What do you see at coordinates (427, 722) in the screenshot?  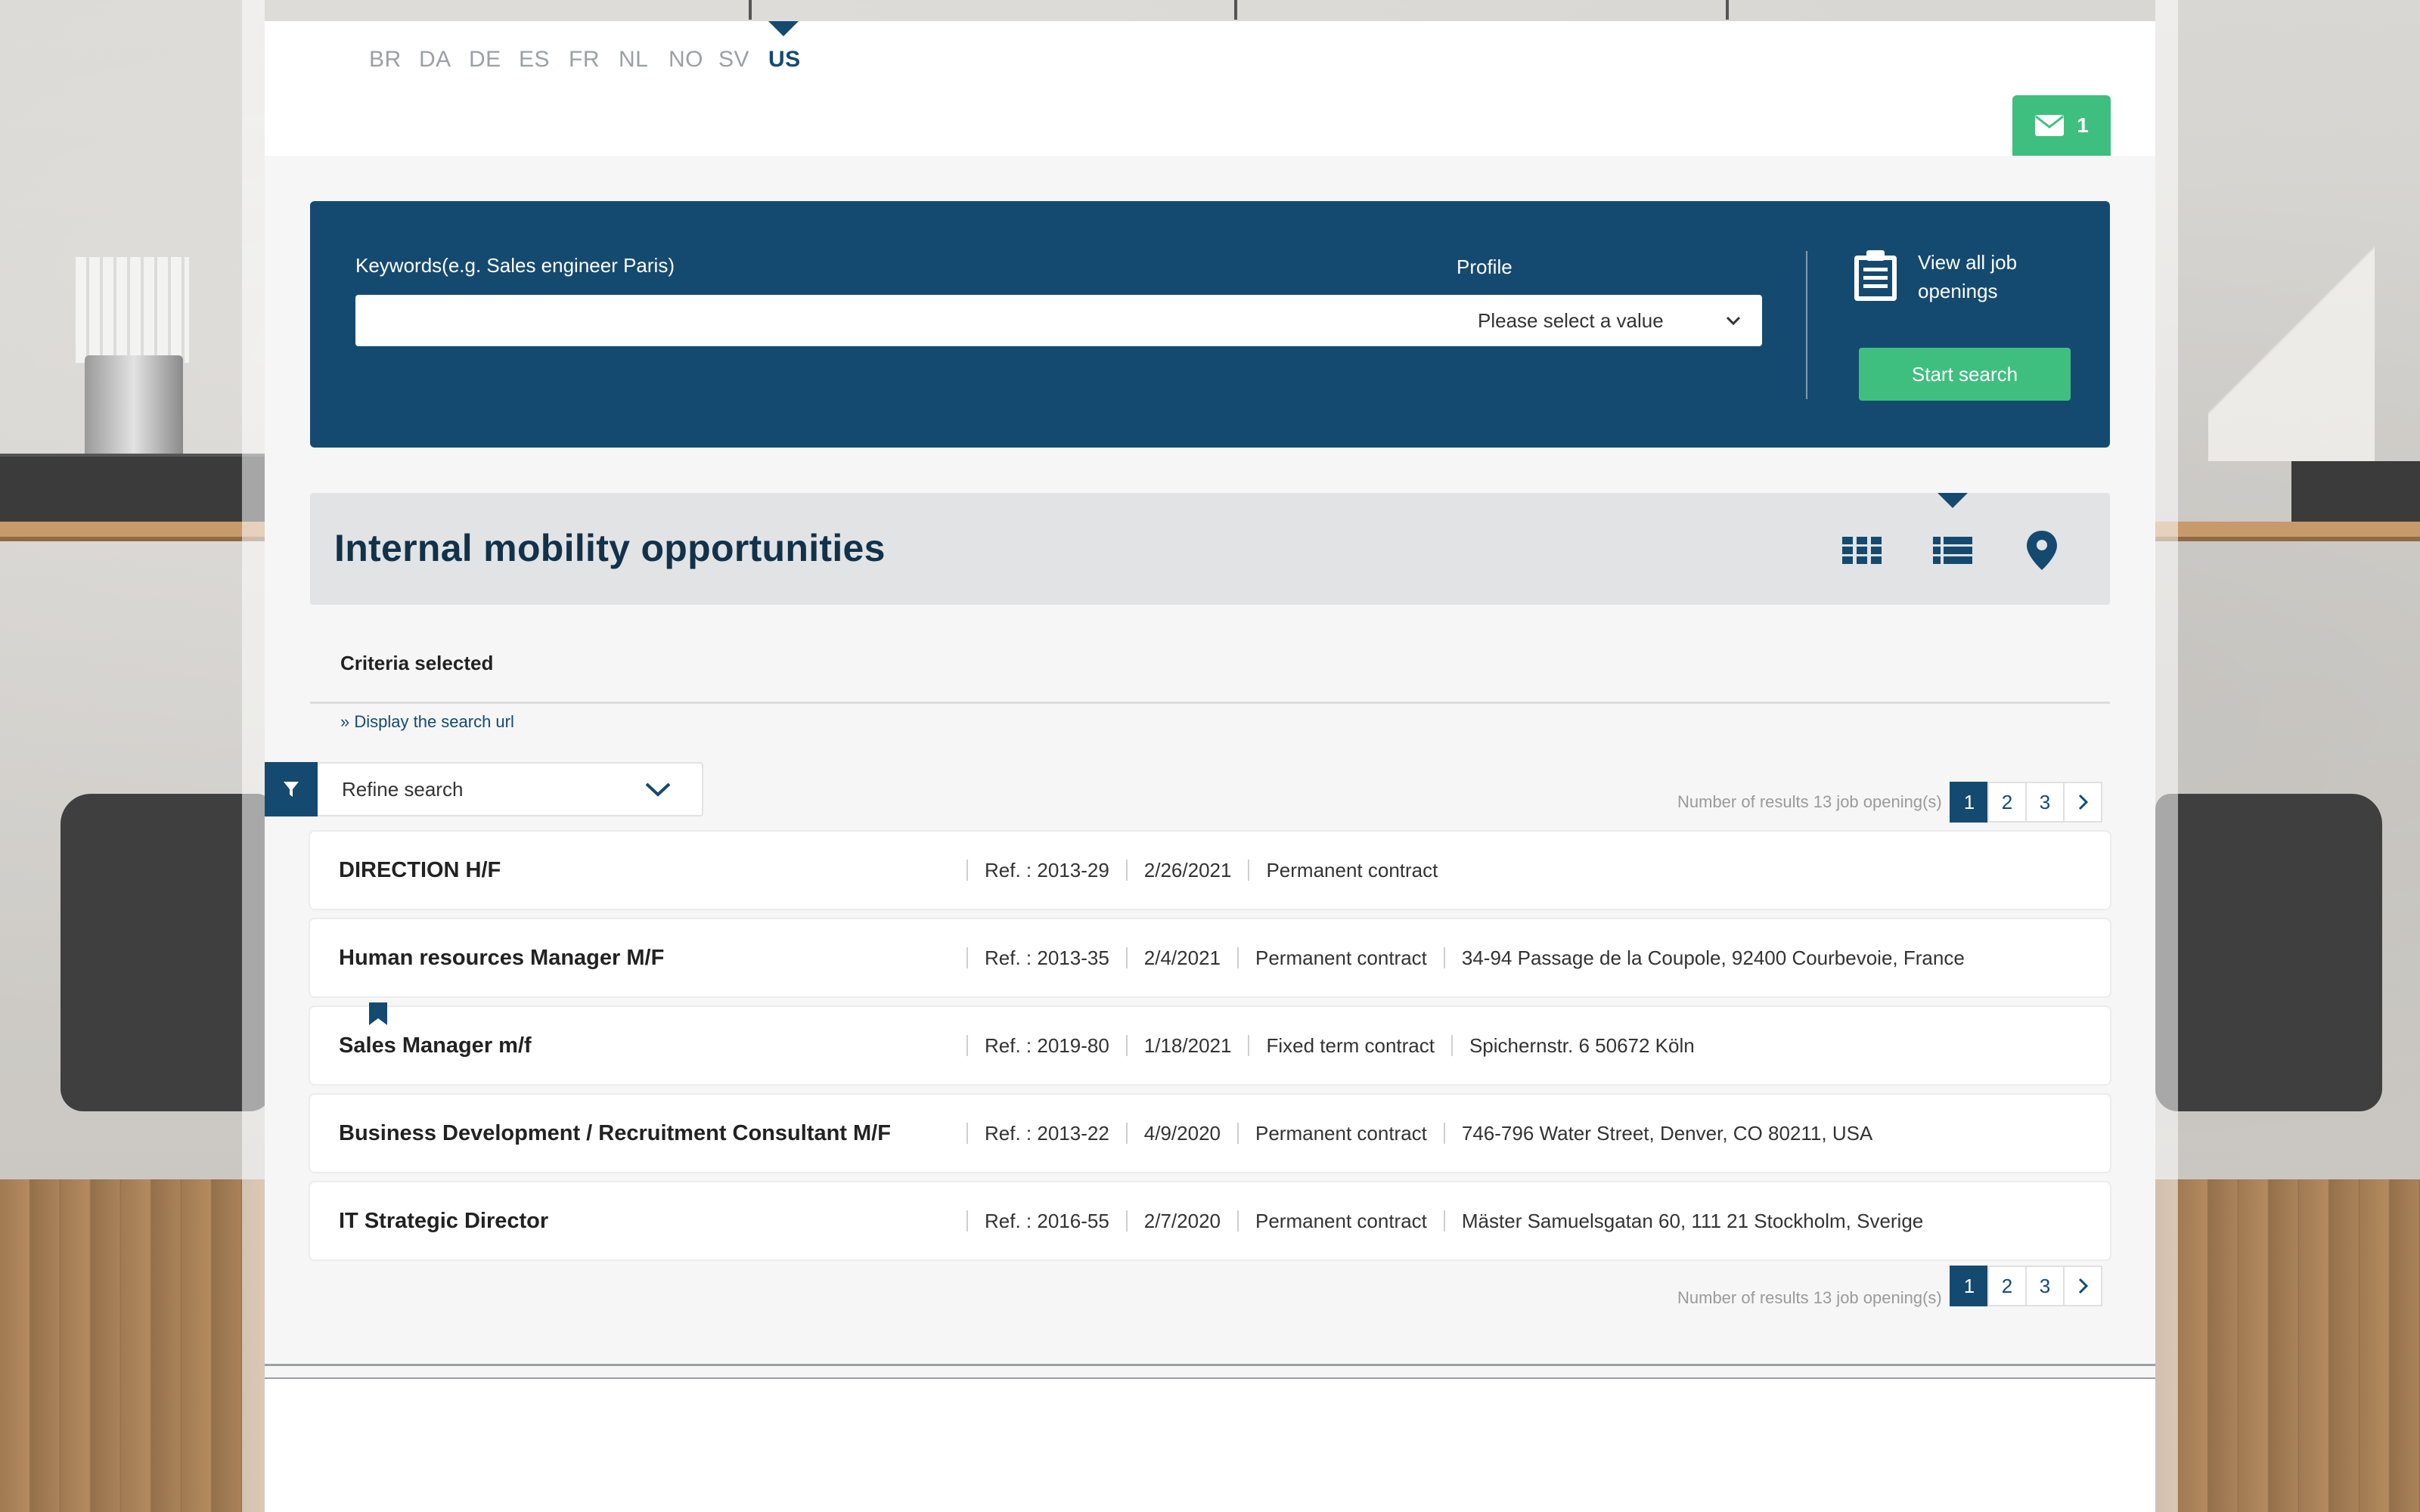 I see `display-search-url-link: » Display the search url` at bounding box center [427, 722].